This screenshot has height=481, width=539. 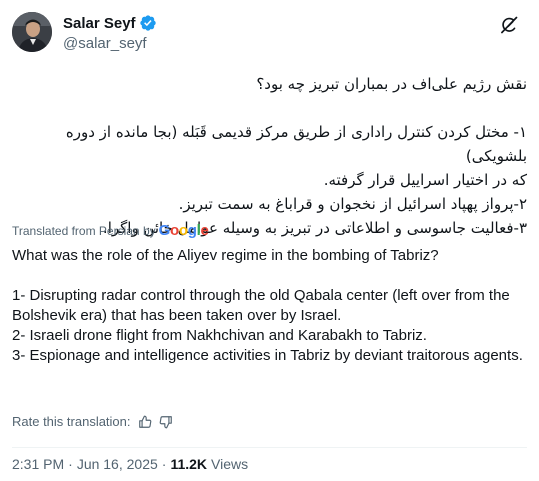 What do you see at coordinates (117, 464) in the screenshot?
I see `tweet-date: Jun 16, 2025` at bounding box center [117, 464].